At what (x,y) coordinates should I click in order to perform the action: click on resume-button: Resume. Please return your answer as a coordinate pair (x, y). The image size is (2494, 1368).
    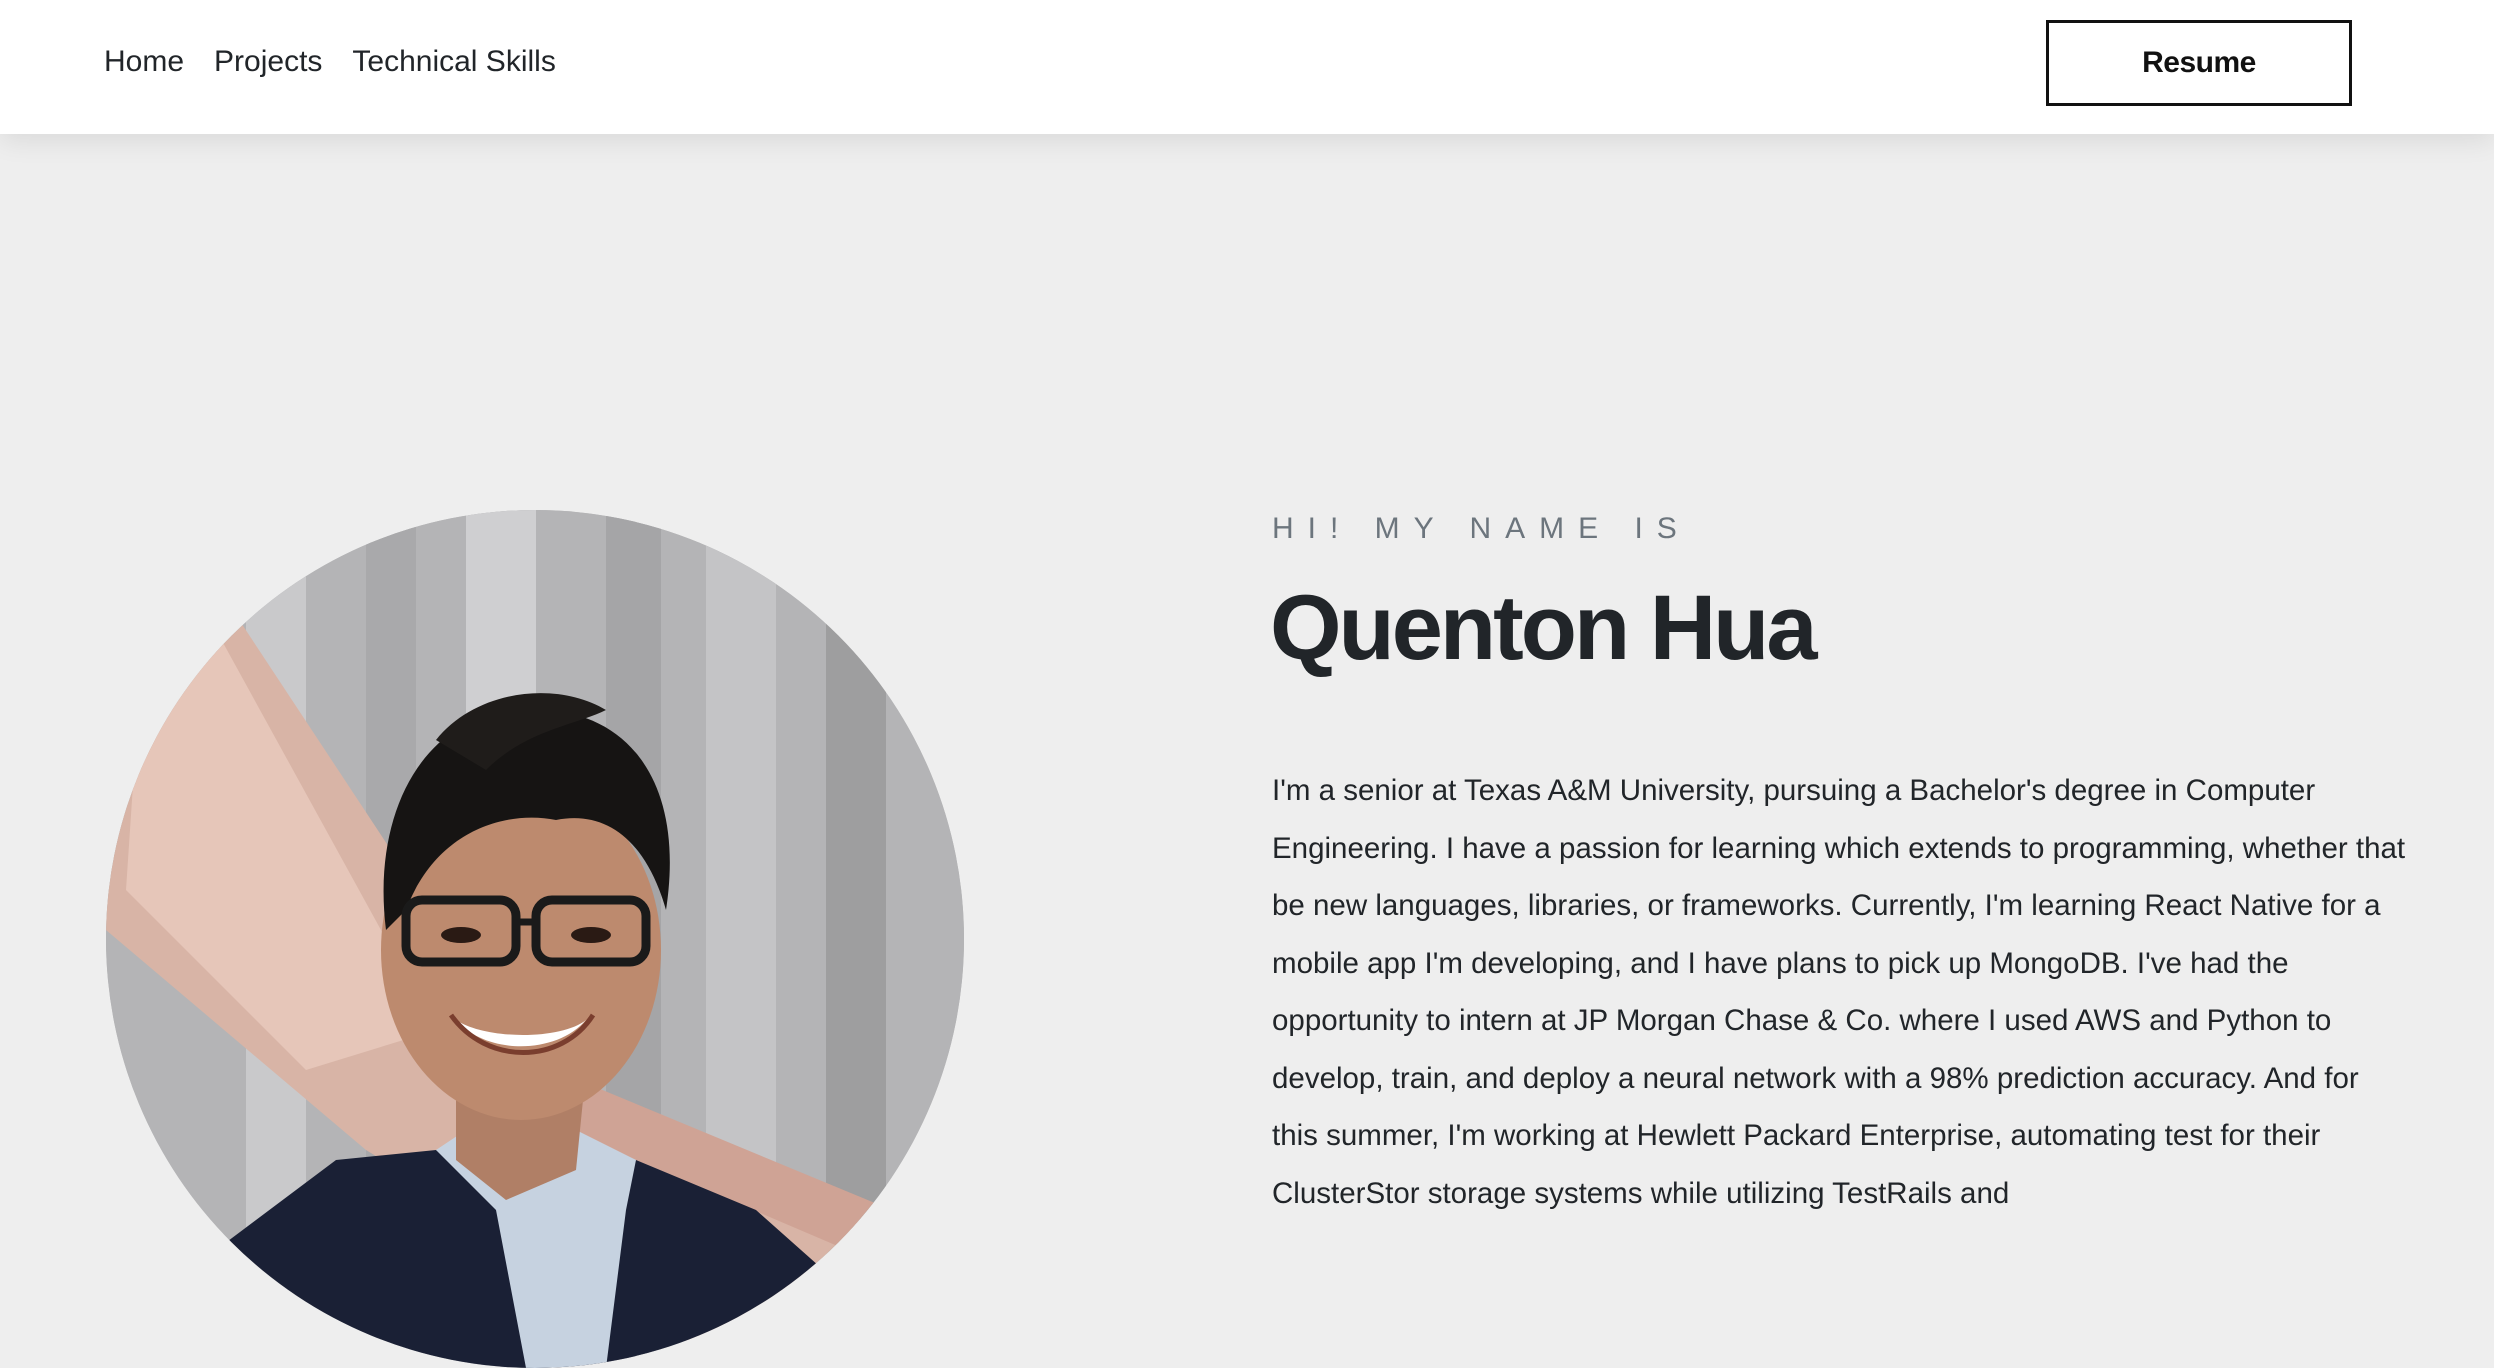
    Looking at the image, I should click on (2199, 63).